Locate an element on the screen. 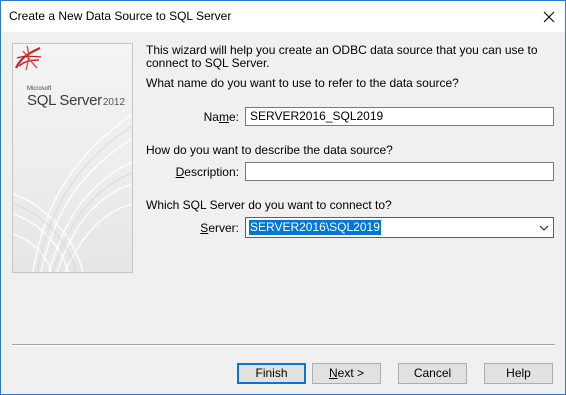 This screenshot has height=395, width=566. server-label: Server: is located at coordinates (215, 228).